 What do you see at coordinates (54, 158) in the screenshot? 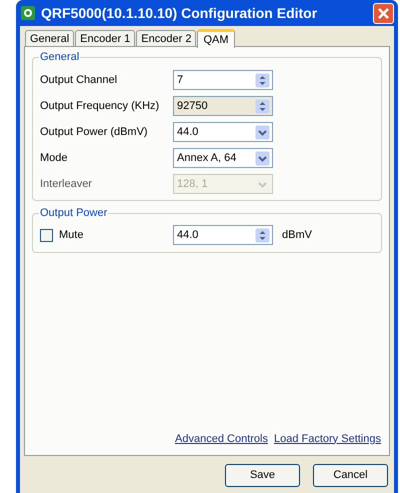
I see `field-label: Mode` at bounding box center [54, 158].